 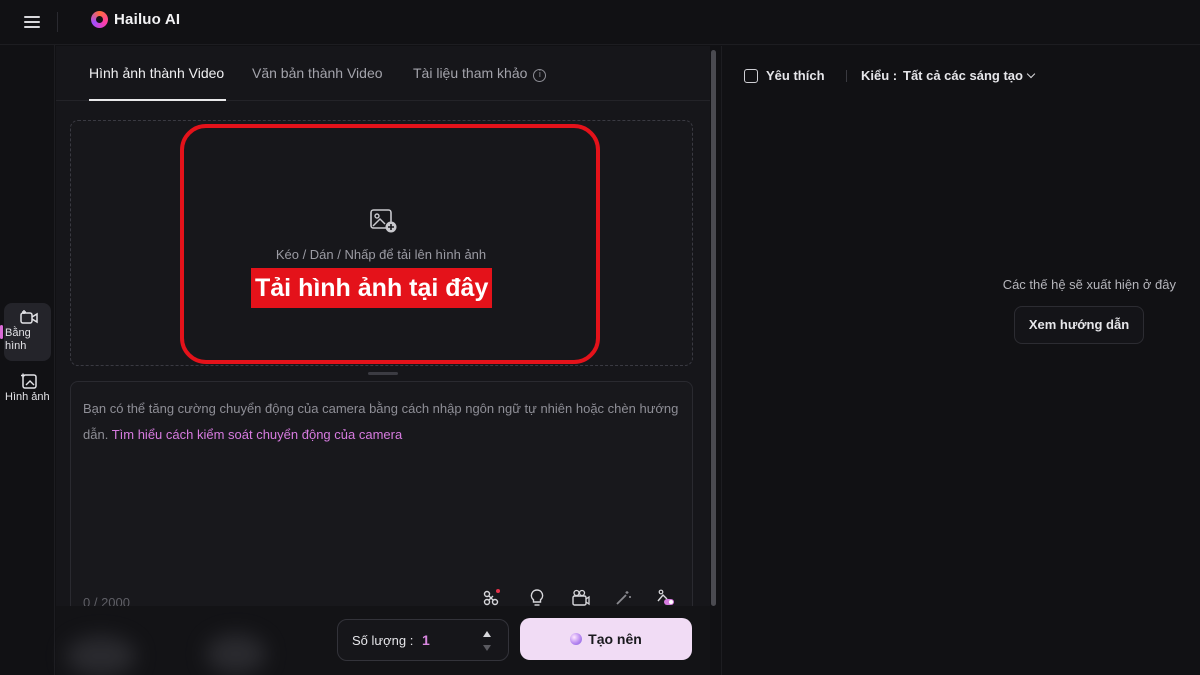 I want to click on rail-item-image: Hình ảnh, so click(x=27, y=396).